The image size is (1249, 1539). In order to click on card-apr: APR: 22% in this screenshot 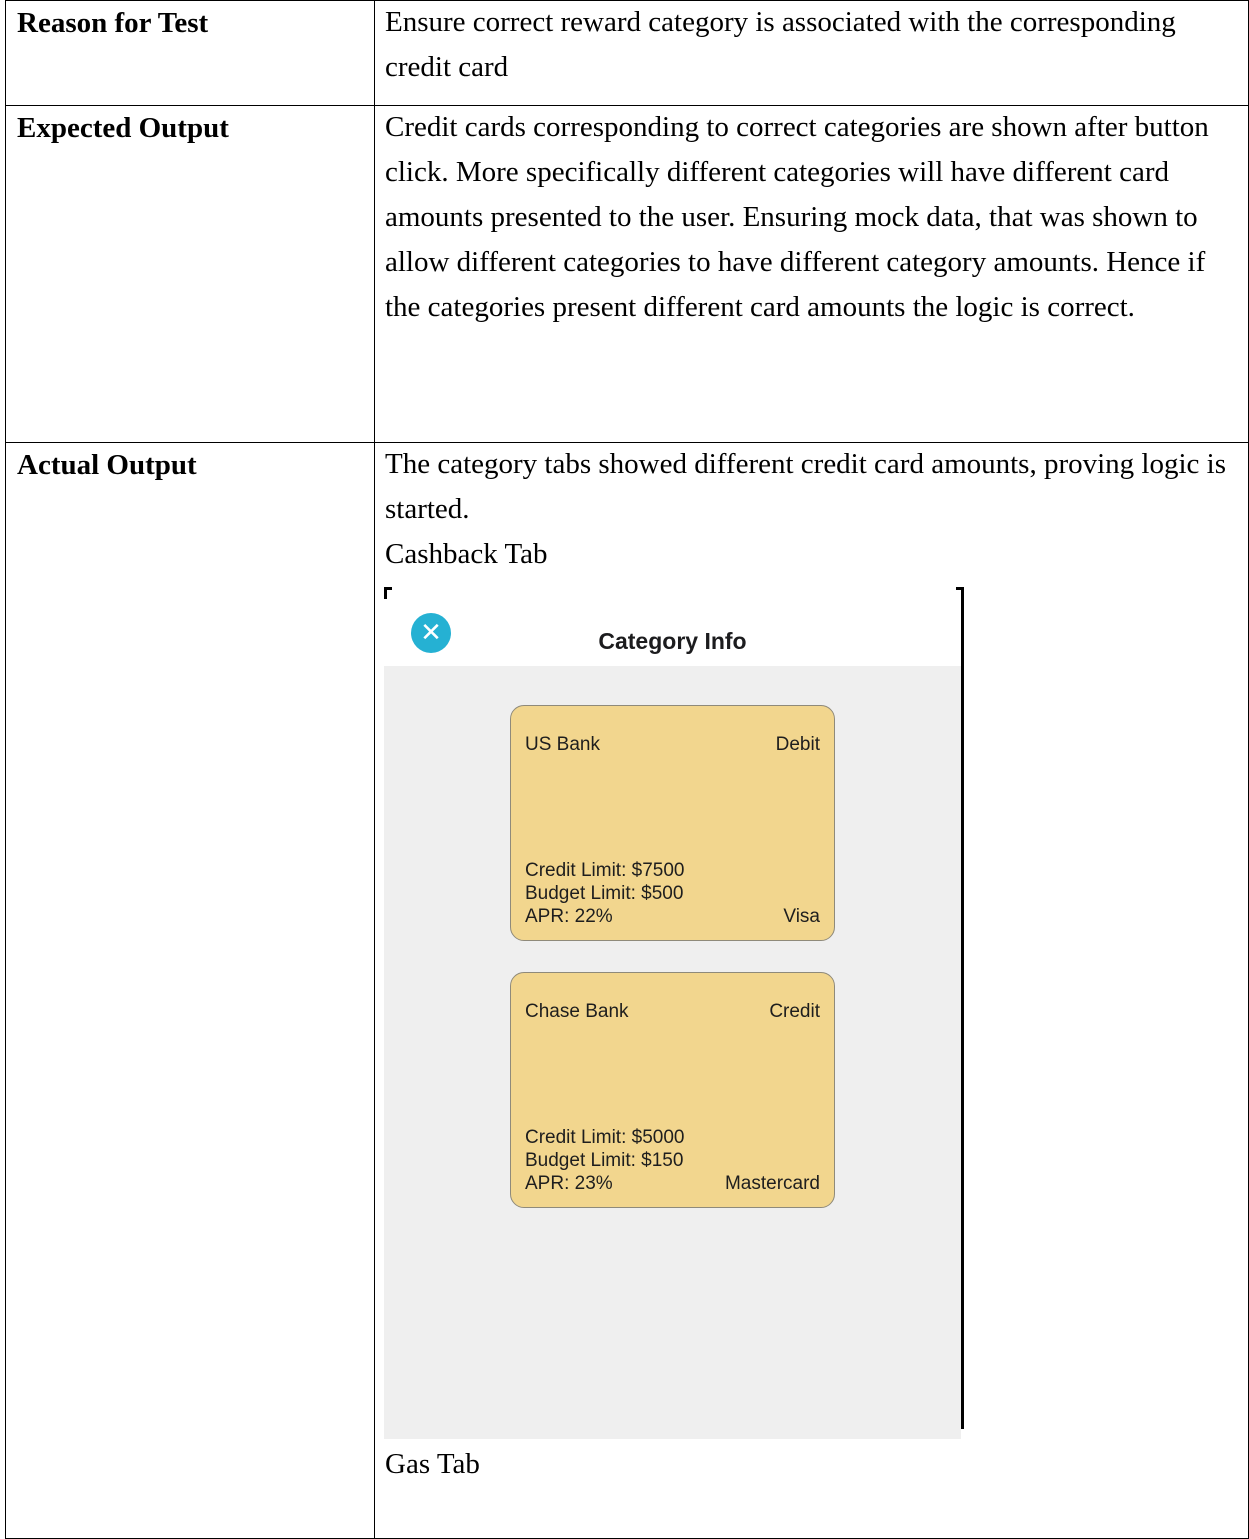, I will do `click(569, 916)`.